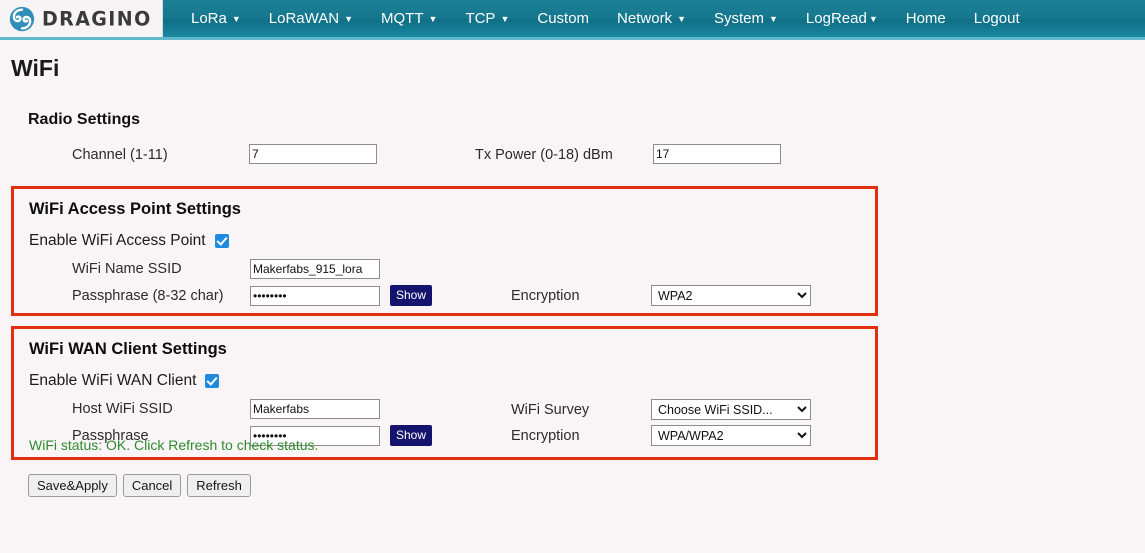 The image size is (1145, 553). I want to click on nav-item-mqtt: MQTT ▼, so click(409, 18).